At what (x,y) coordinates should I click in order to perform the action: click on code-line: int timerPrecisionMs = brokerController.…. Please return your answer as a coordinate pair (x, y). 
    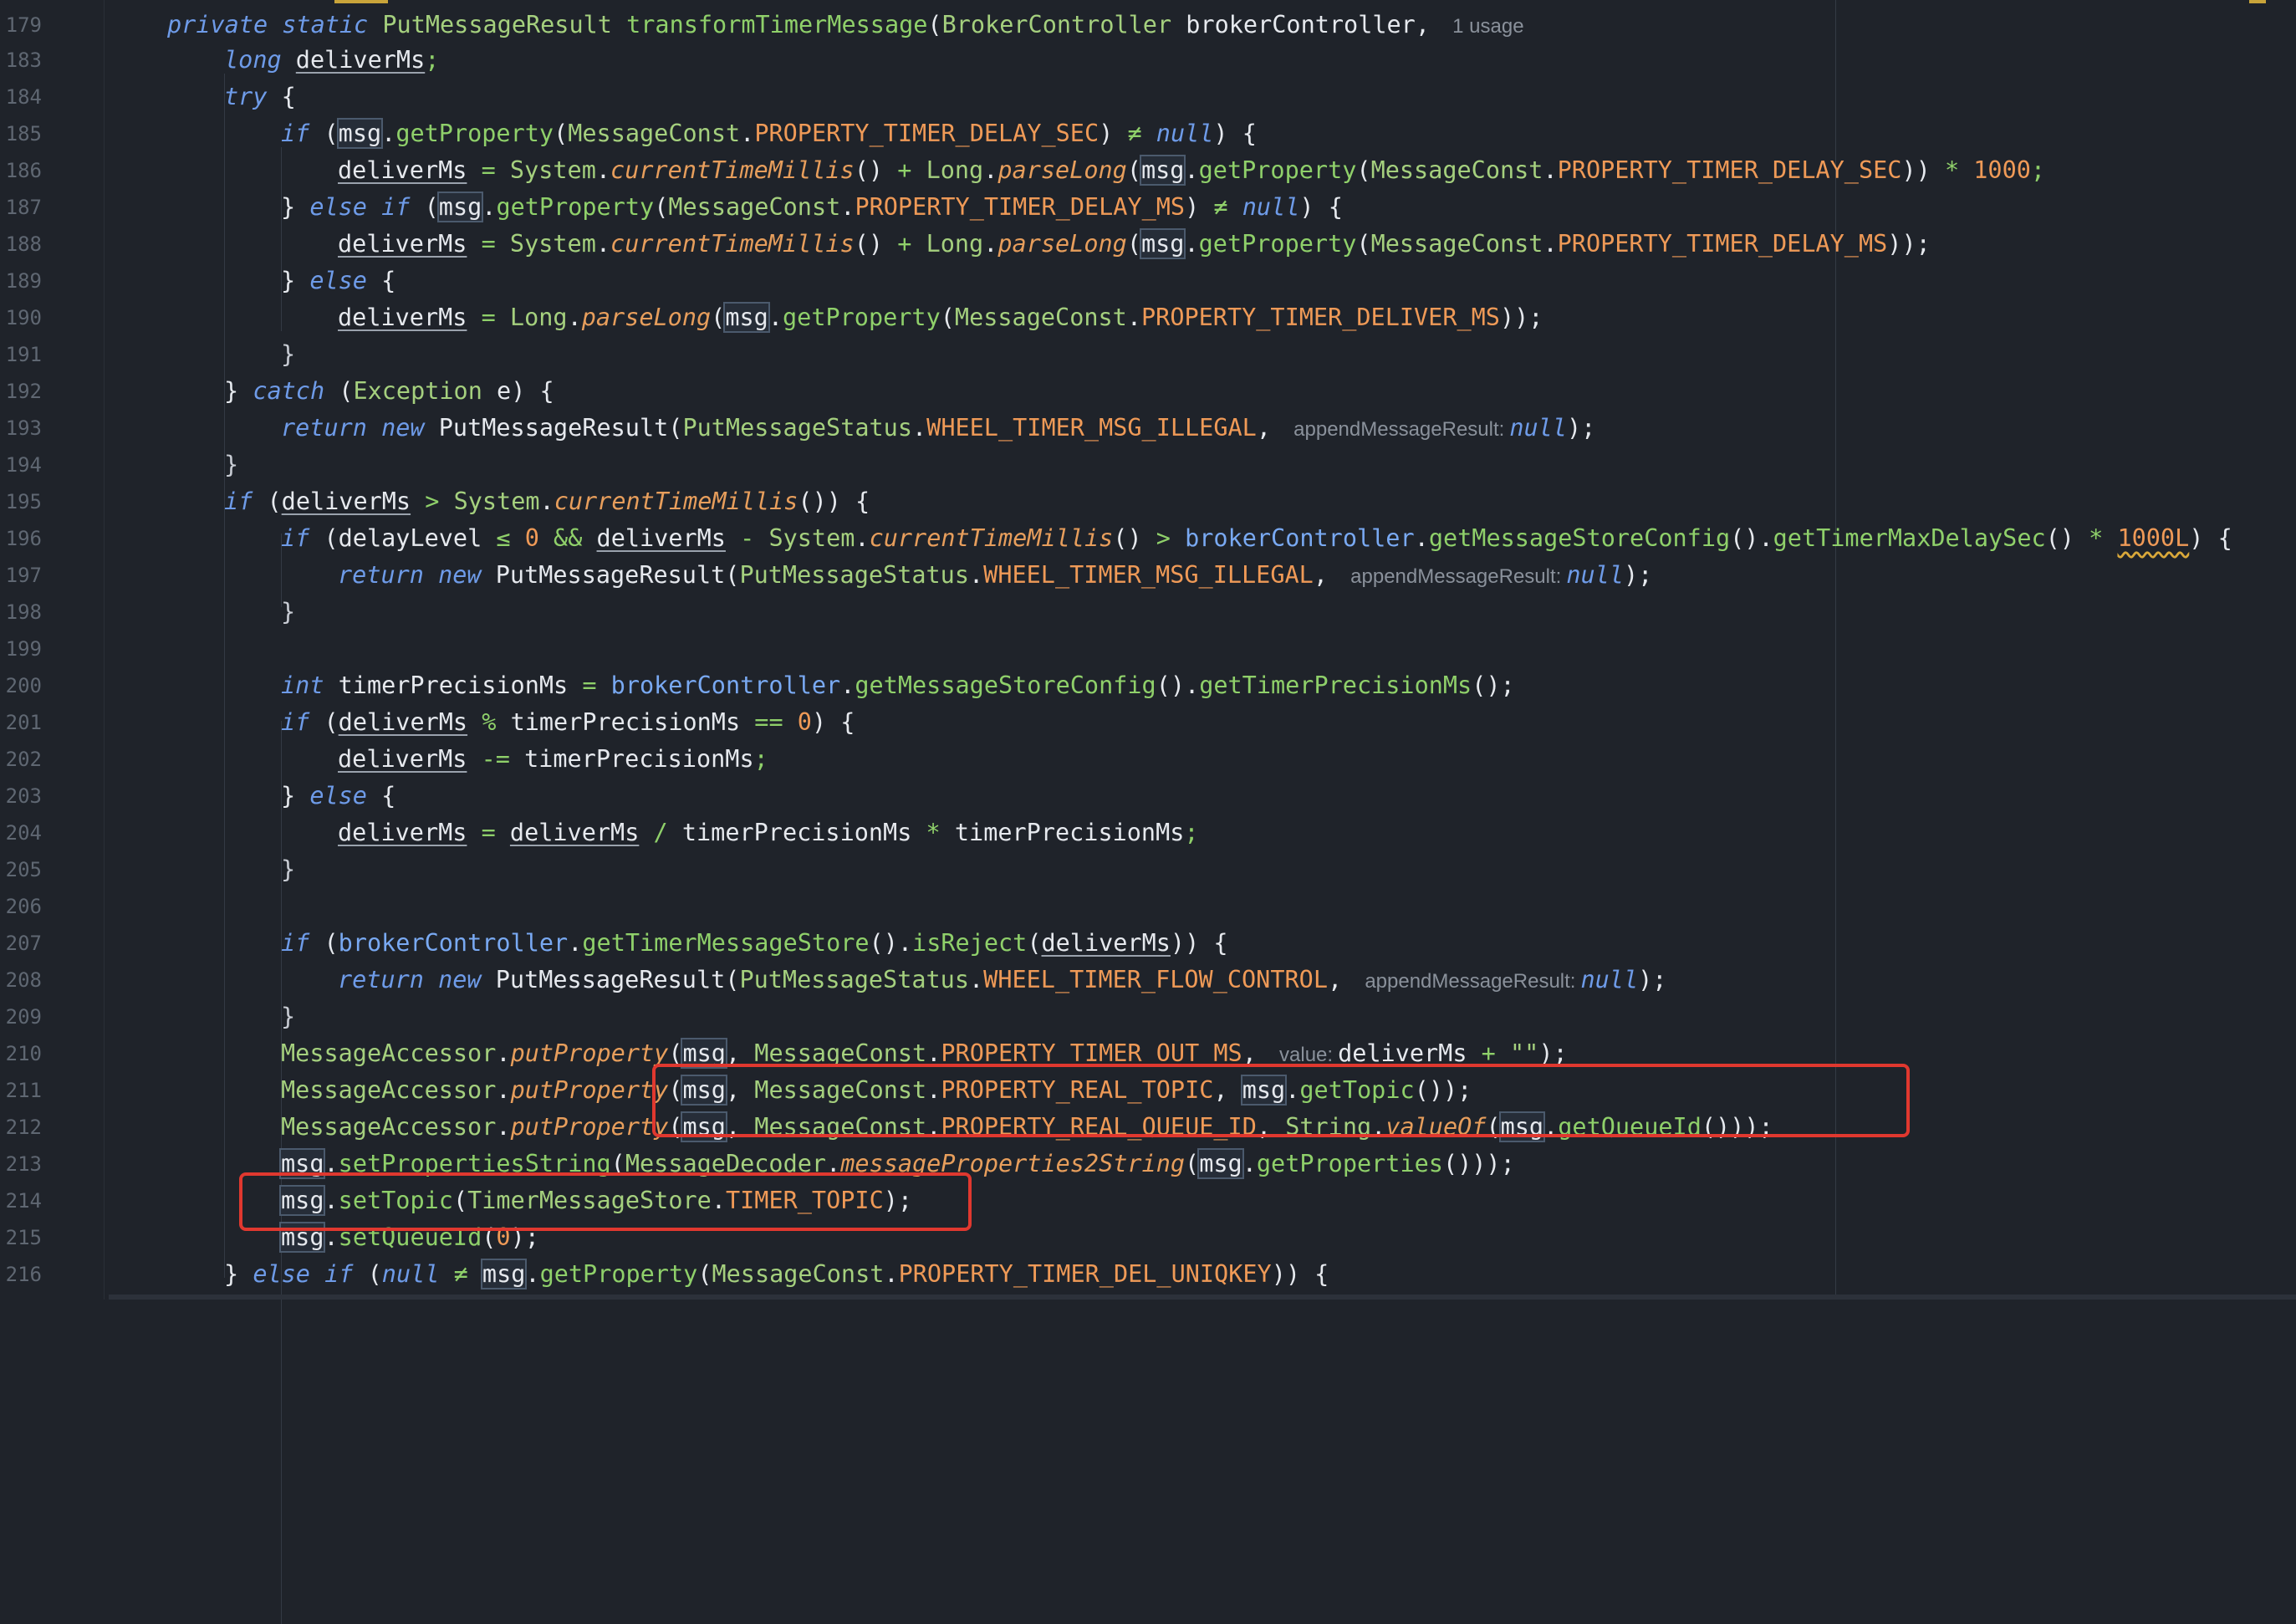
    Looking at the image, I should click on (898, 685).